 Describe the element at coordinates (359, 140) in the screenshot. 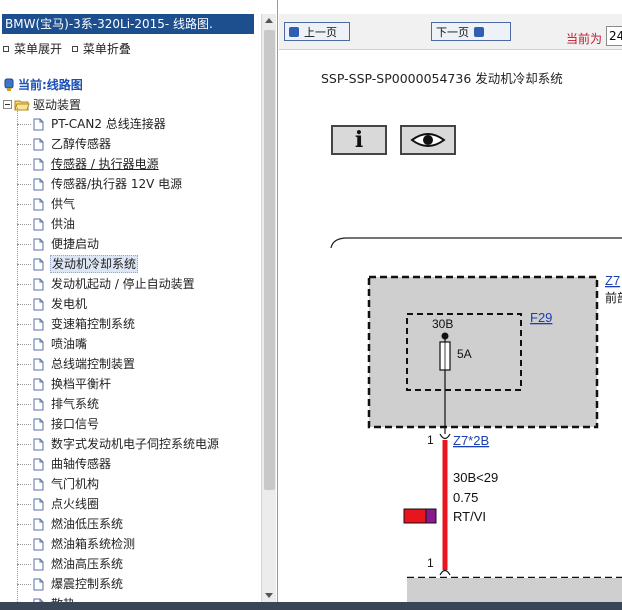

I see `info-button: i` at that location.